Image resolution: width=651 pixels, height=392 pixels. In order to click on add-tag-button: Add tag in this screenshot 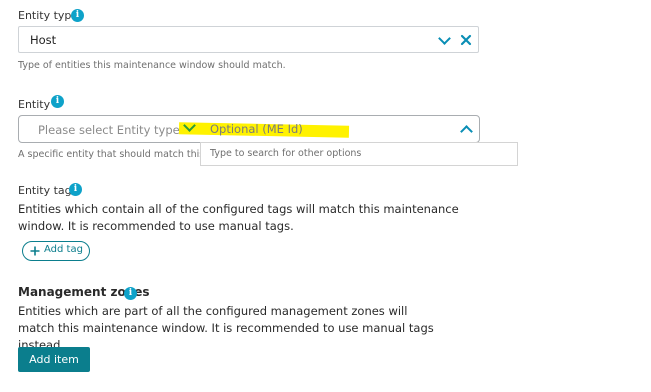, I will do `click(56, 251)`.